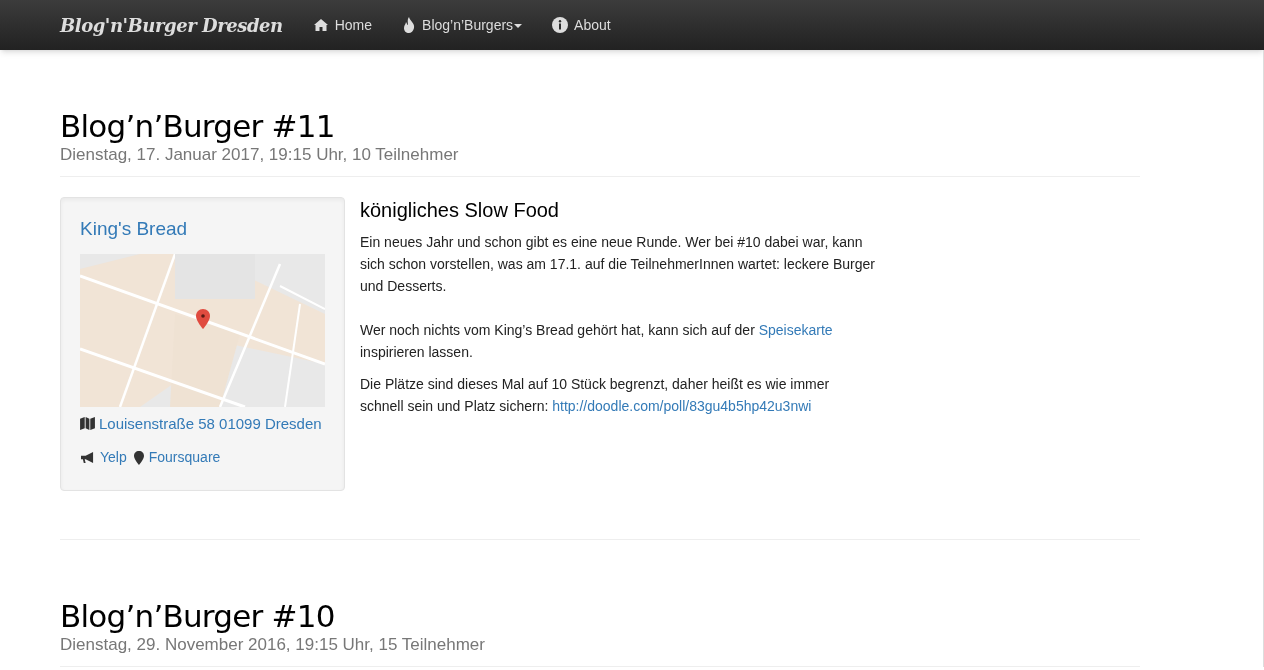 The width and height of the screenshot is (1264, 670). I want to click on info-icon, so click(560, 25).